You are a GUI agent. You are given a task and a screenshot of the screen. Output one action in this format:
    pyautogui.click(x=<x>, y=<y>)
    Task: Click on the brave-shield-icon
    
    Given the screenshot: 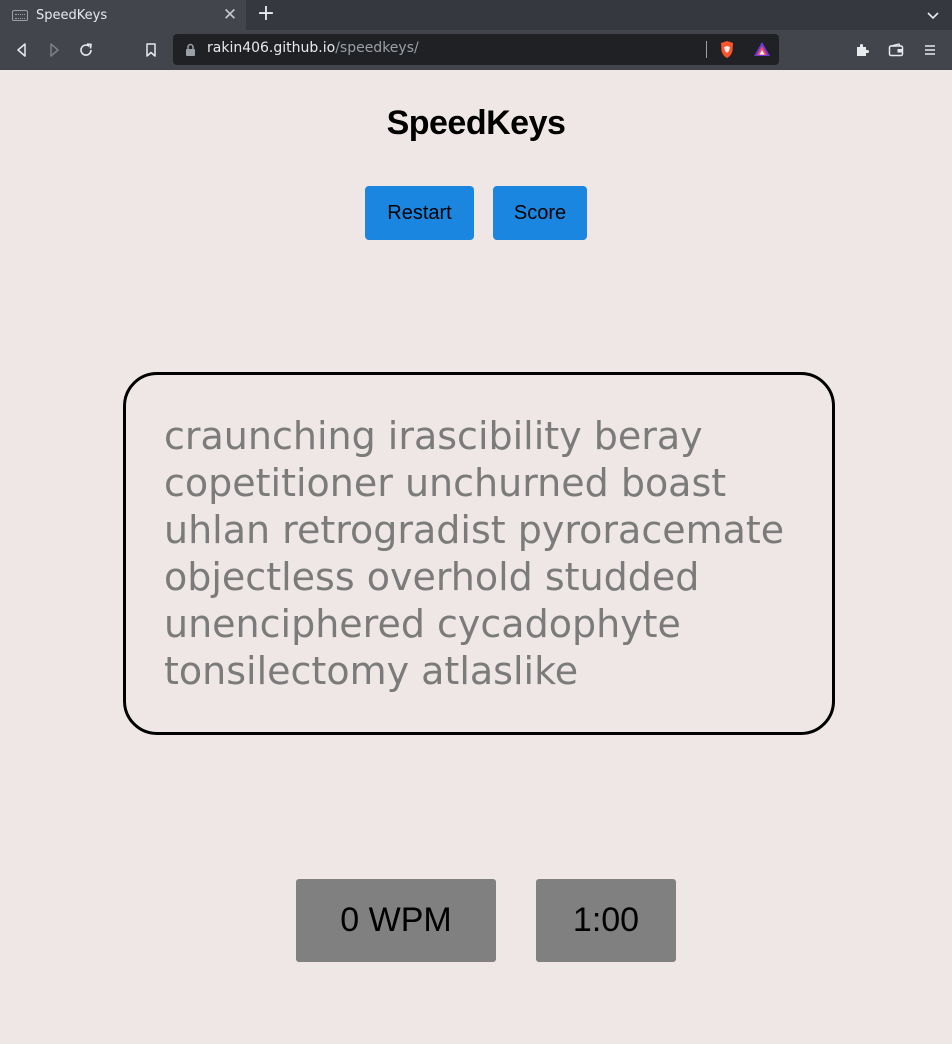 What is the action you would take?
    pyautogui.click(x=727, y=51)
    